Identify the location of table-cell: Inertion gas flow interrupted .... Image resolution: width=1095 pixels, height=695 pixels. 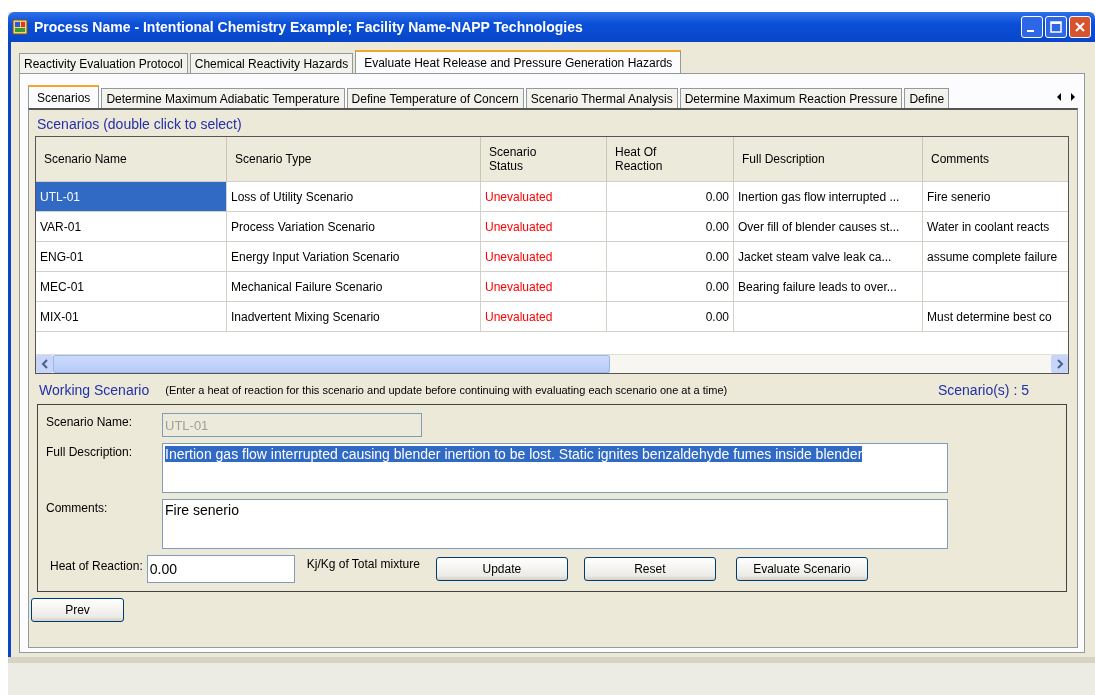
(828, 197).